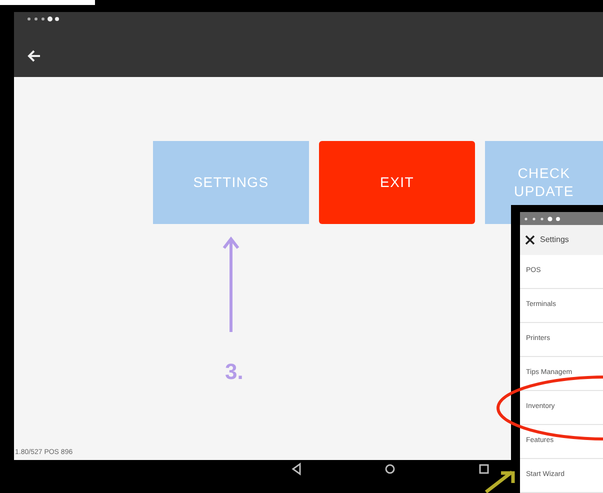 This screenshot has height=493, width=603. What do you see at coordinates (530, 240) in the screenshot?
I see `close-icon` at bounding box center [530, 240].